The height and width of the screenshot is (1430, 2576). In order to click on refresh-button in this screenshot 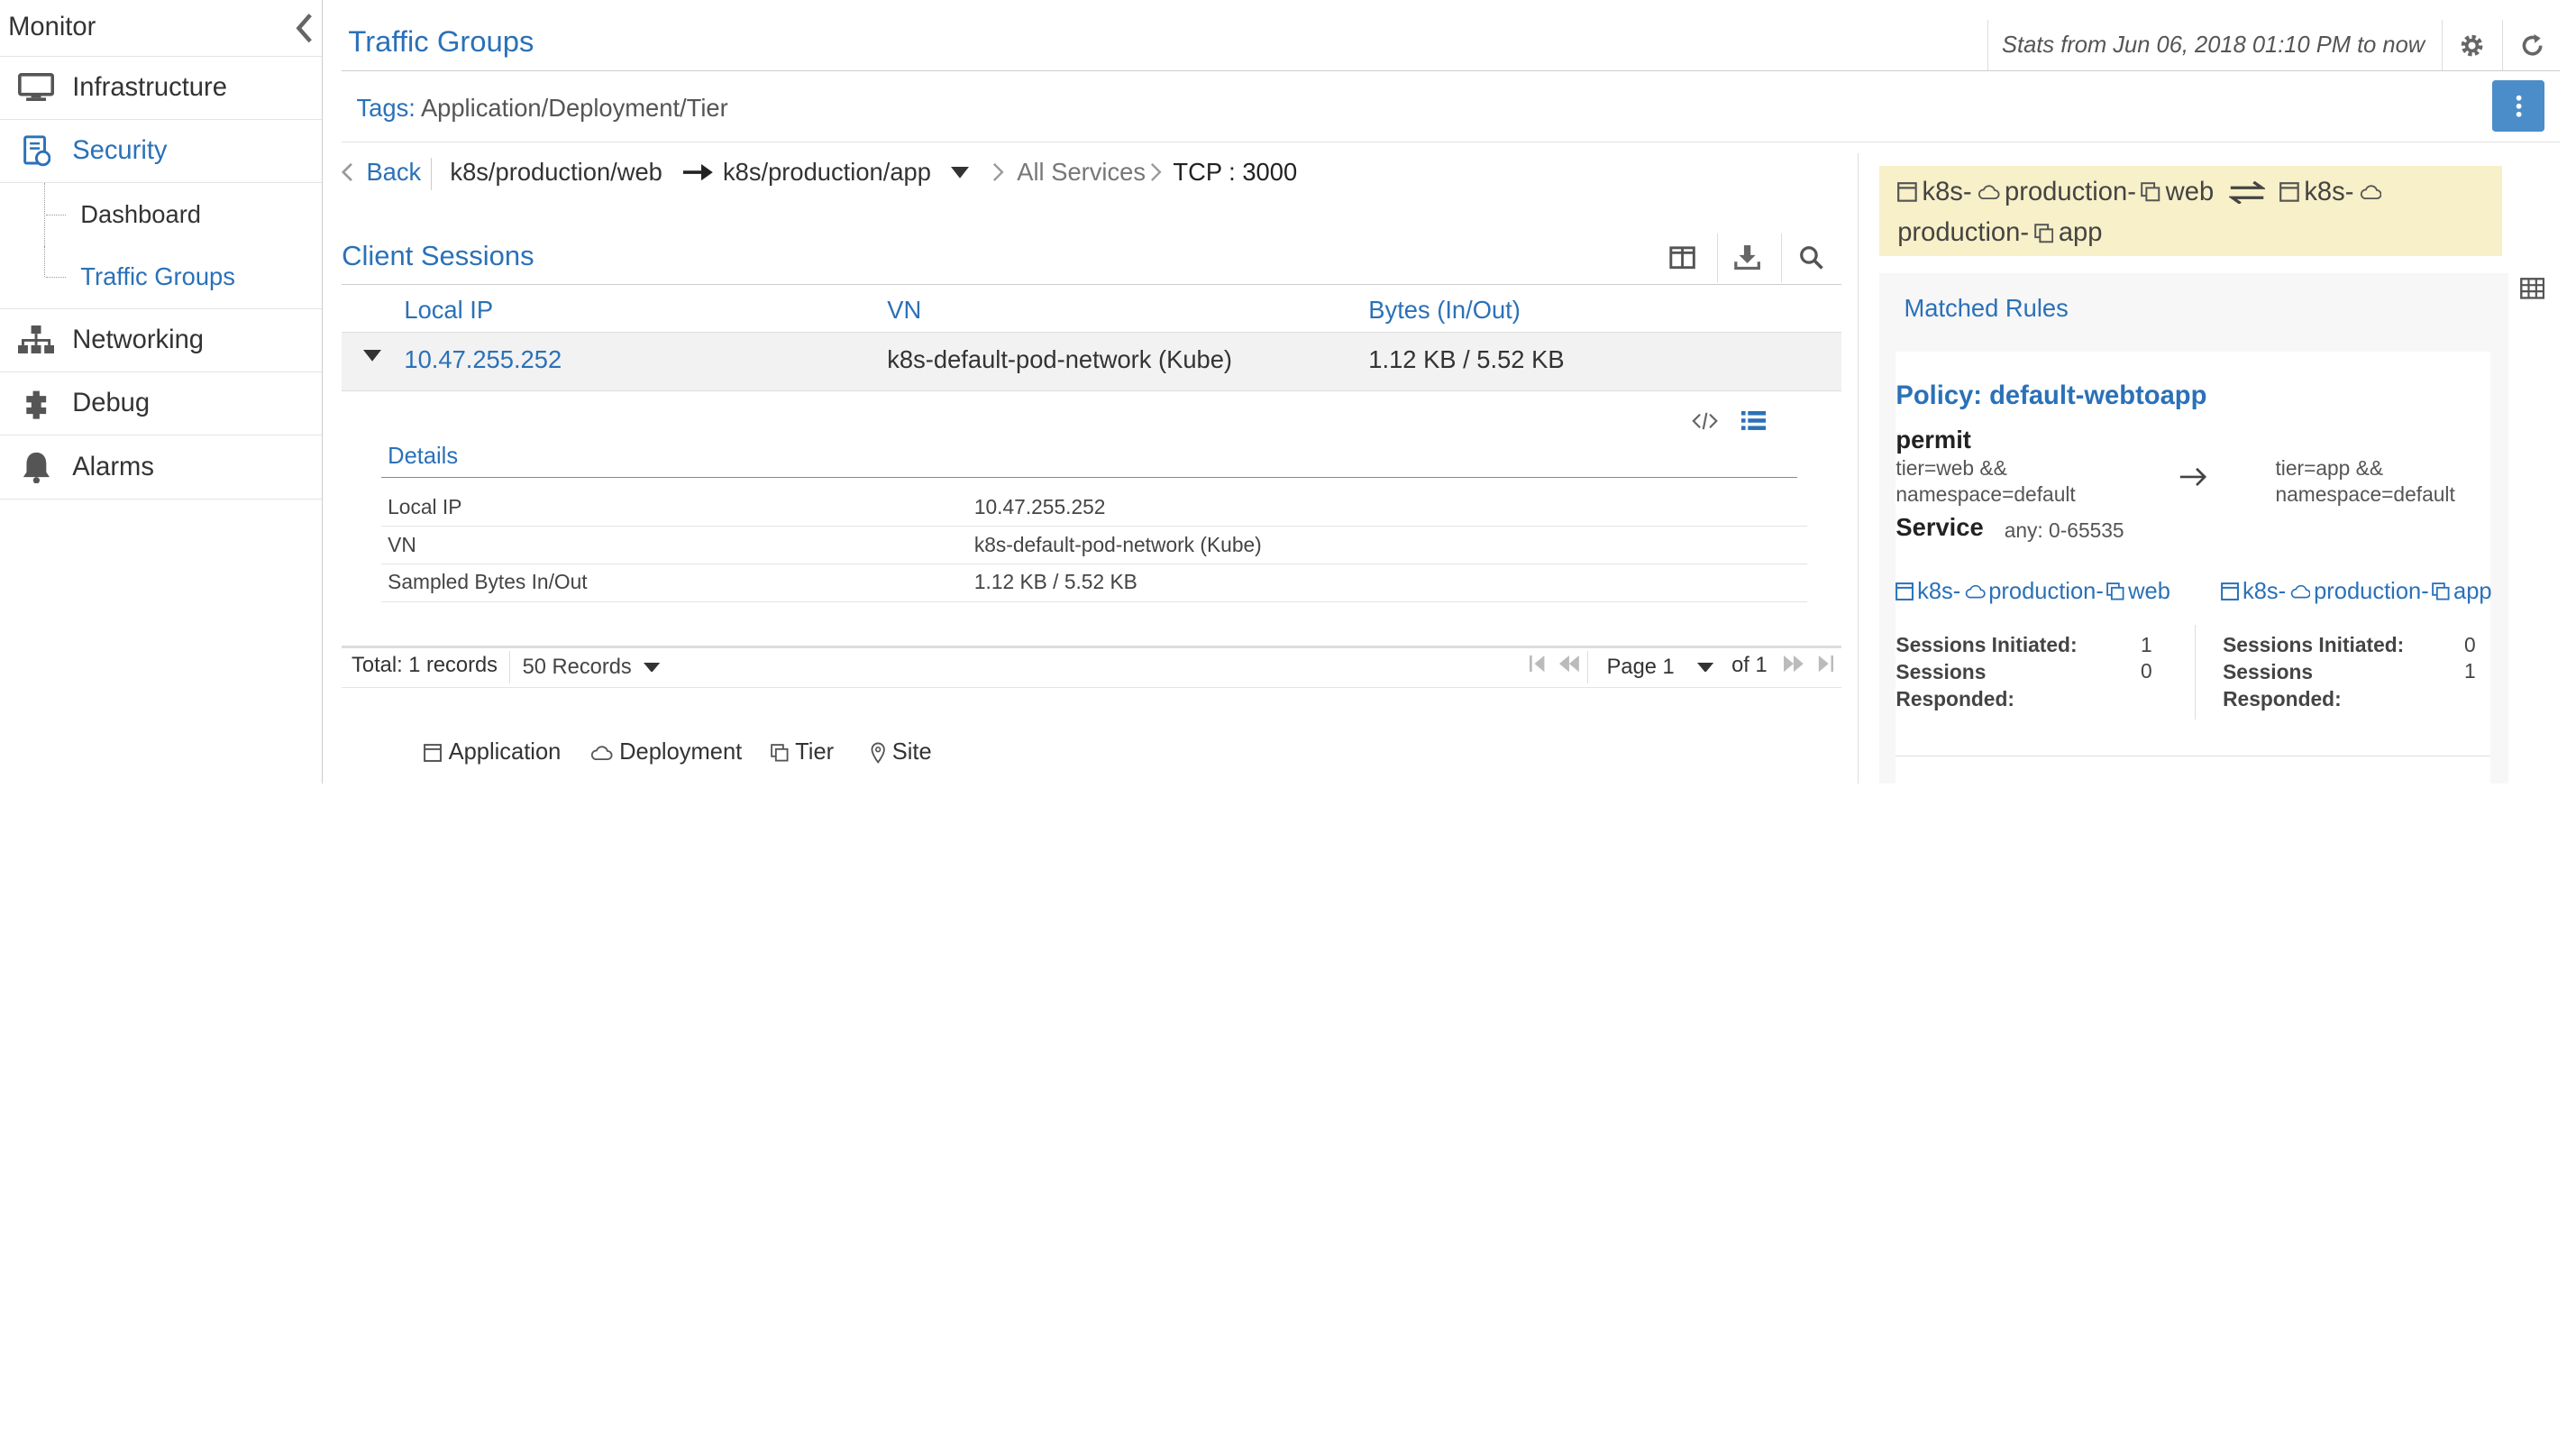, I will do `click(2531, 45)`.